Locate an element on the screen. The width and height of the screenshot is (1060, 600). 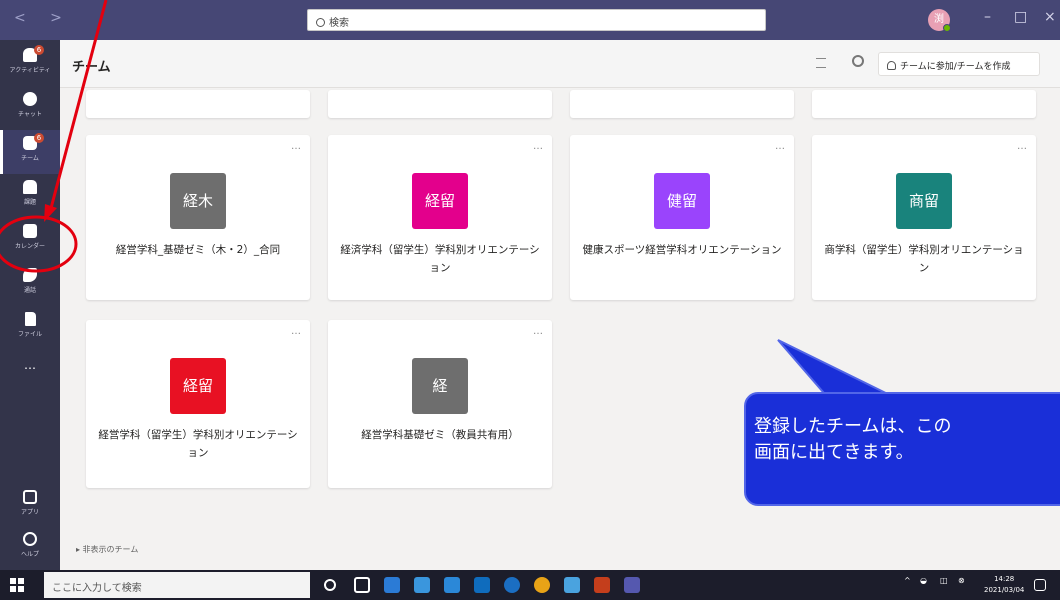
powerpoint-icon is located at coordinates (602, 585).